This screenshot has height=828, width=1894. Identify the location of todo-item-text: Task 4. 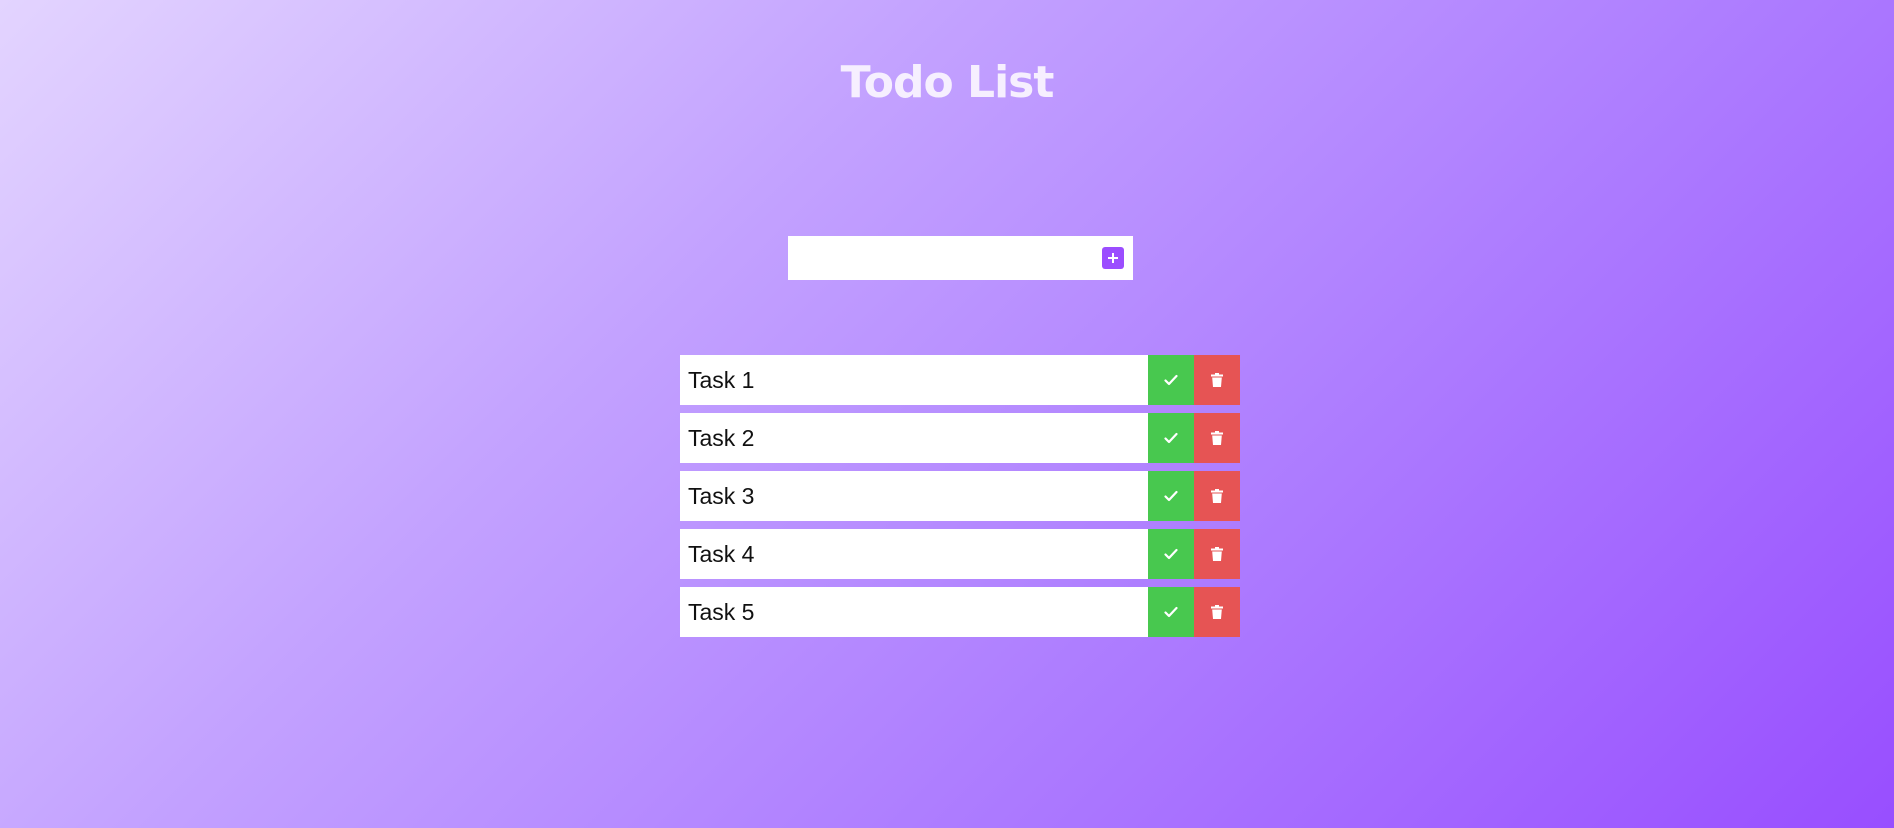
(914, 554).